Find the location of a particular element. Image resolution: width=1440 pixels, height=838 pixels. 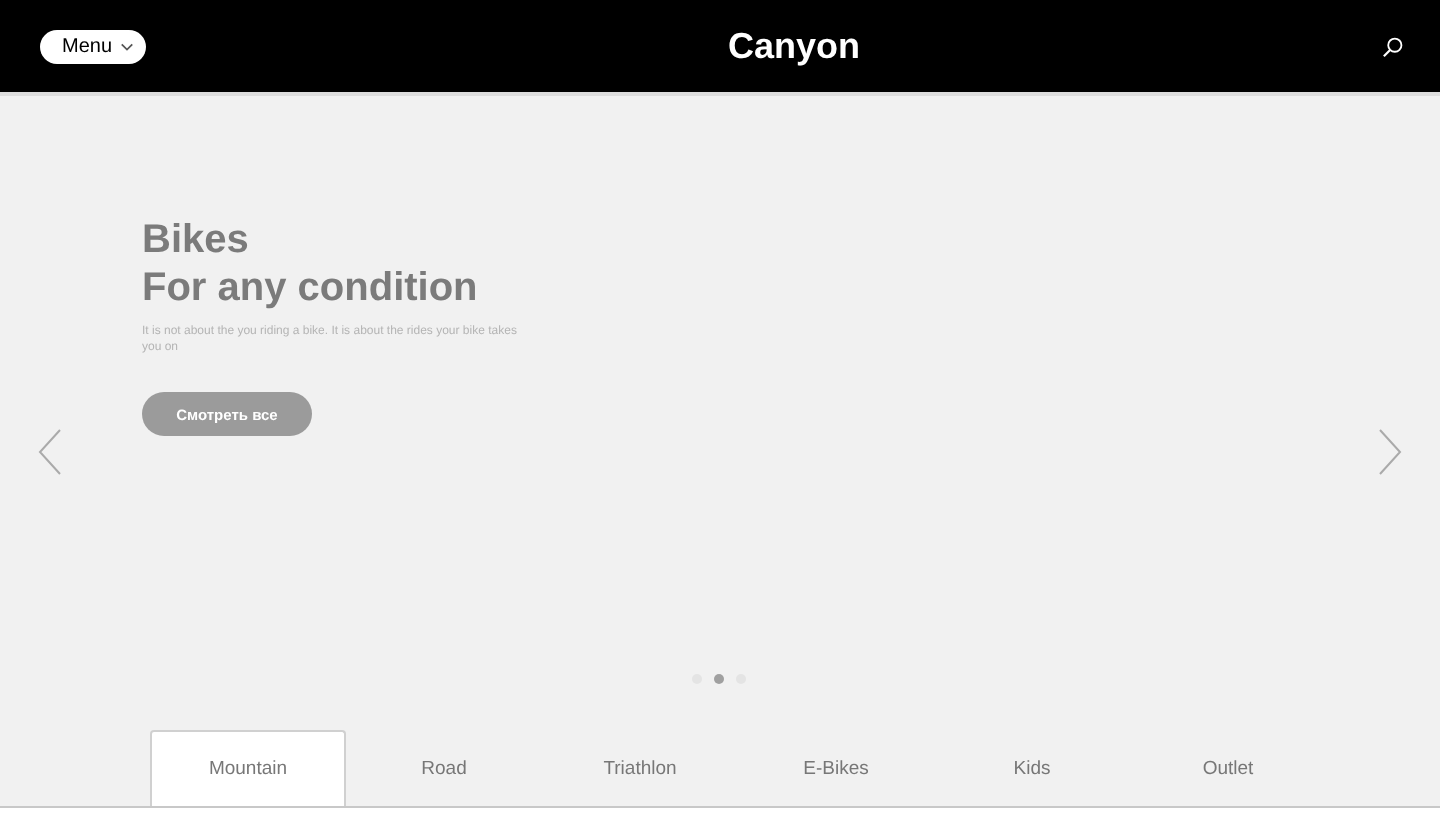

category-tab: E-Bikes is located at coordinates (836, 768).